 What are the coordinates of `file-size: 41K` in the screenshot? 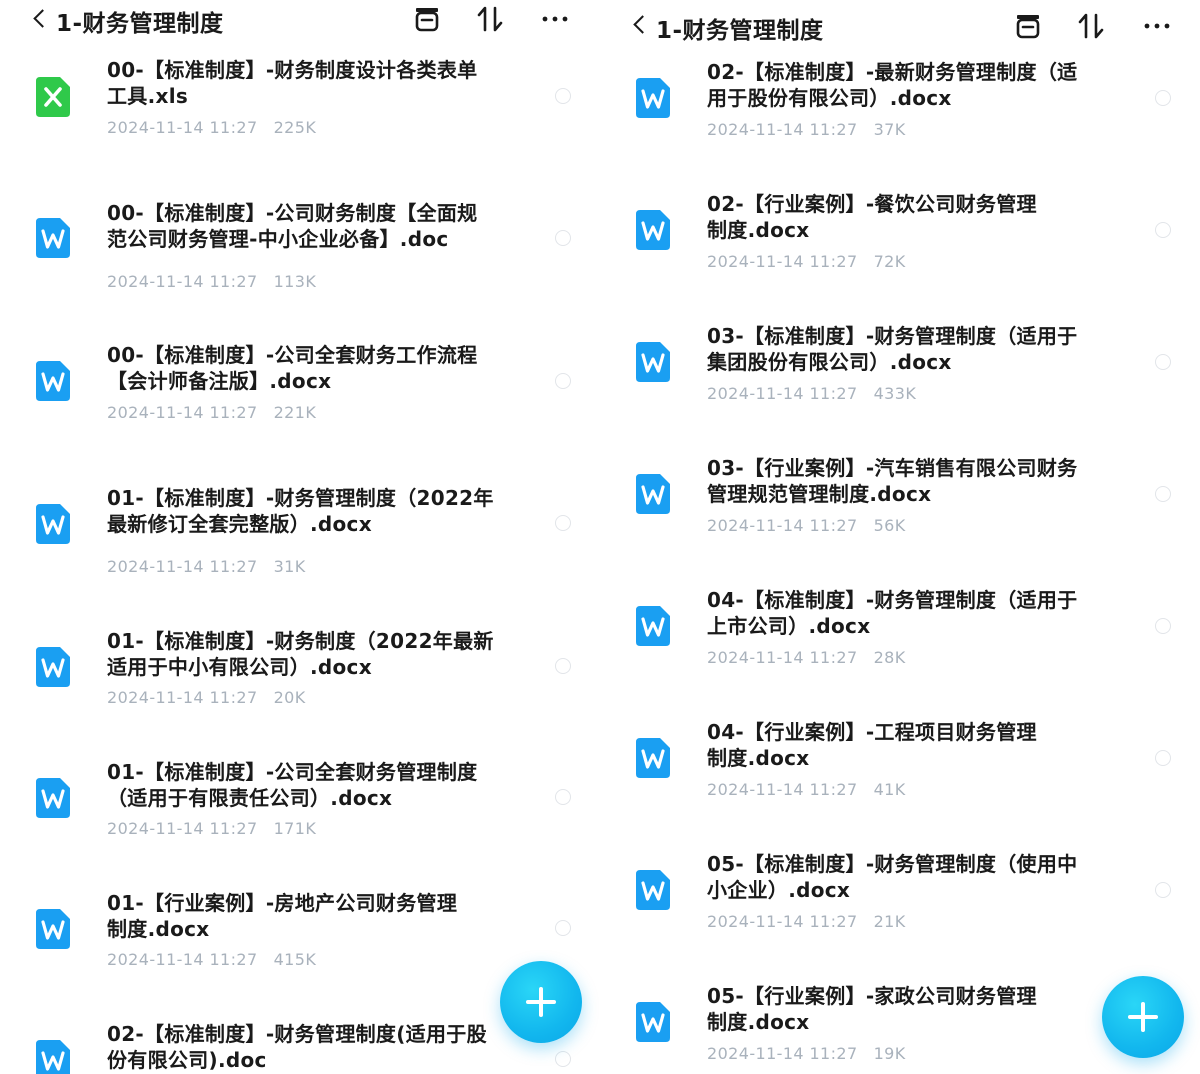 It's located at (889, 789).